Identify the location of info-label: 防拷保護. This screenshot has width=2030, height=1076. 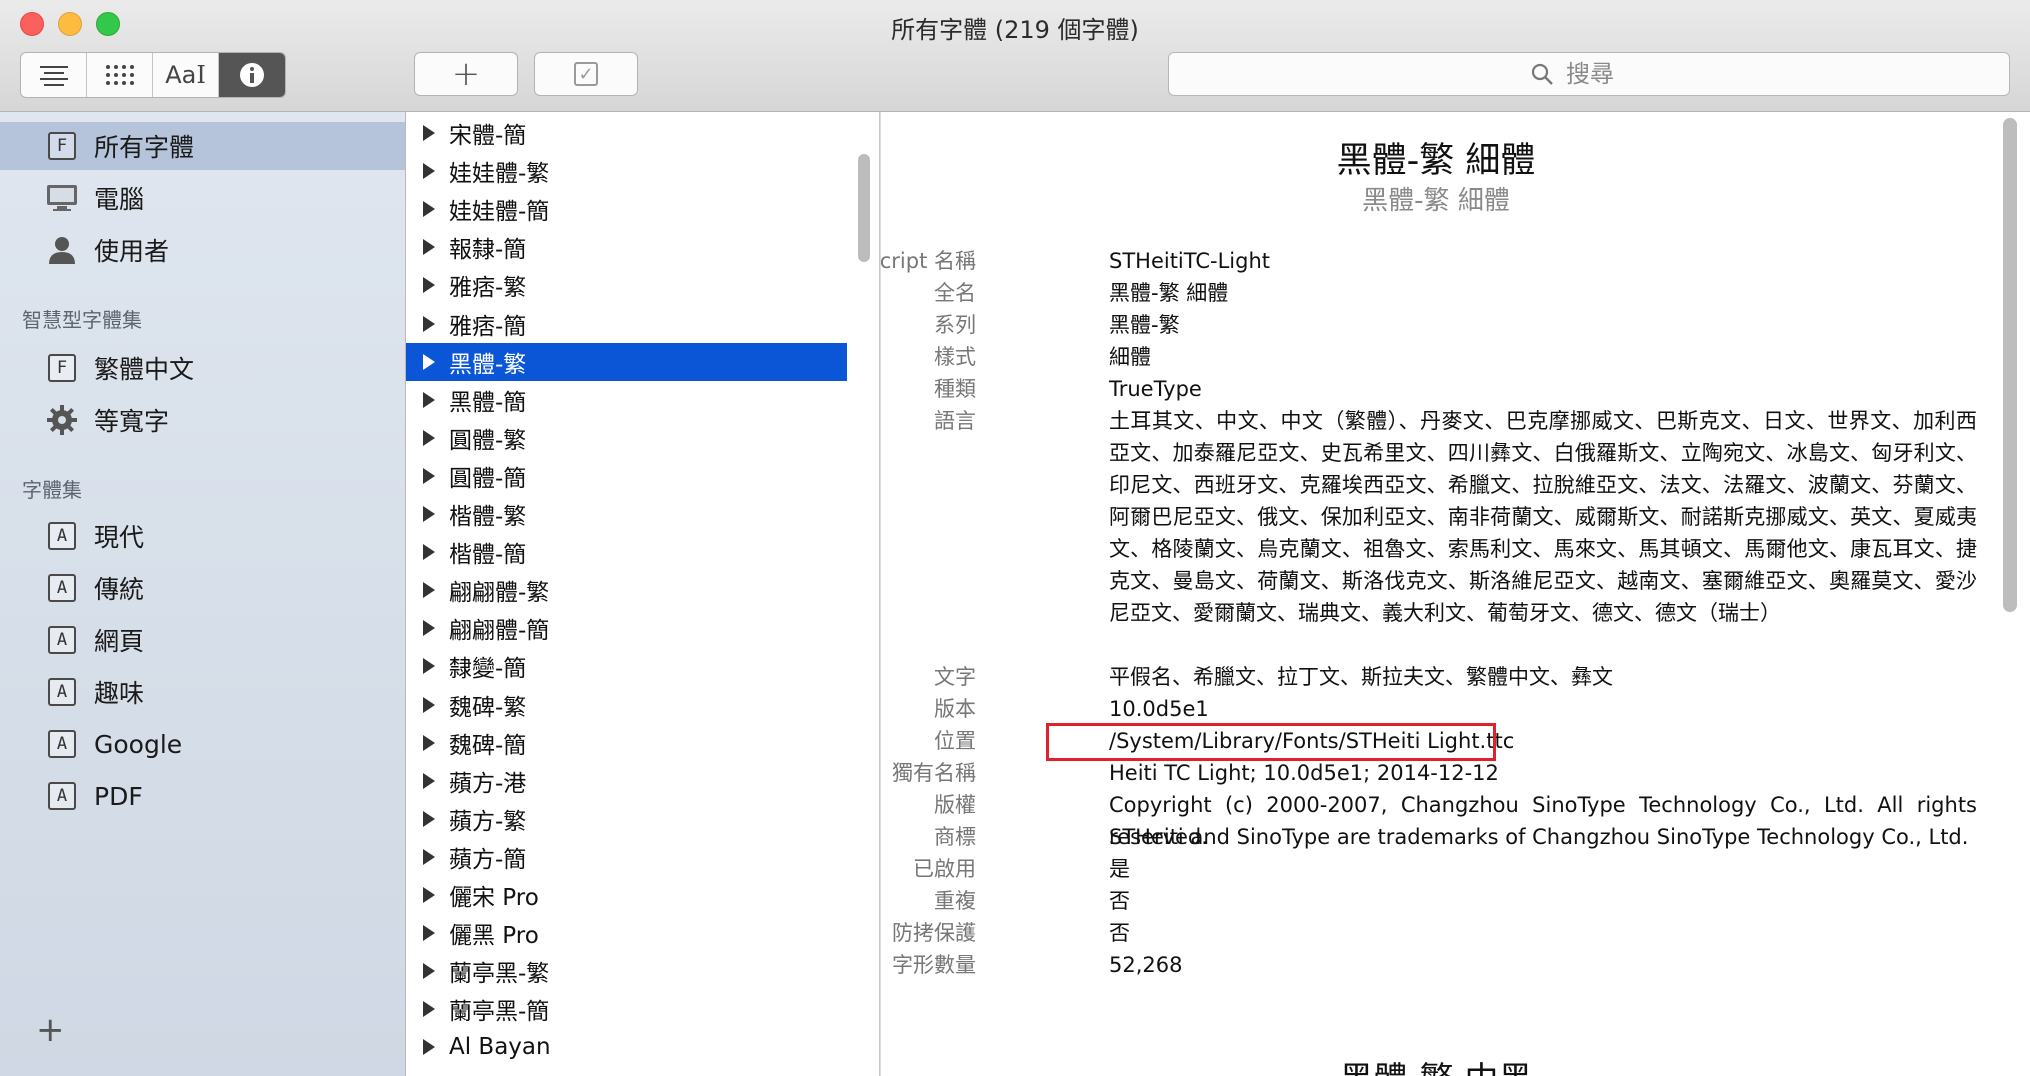
(934, 933).